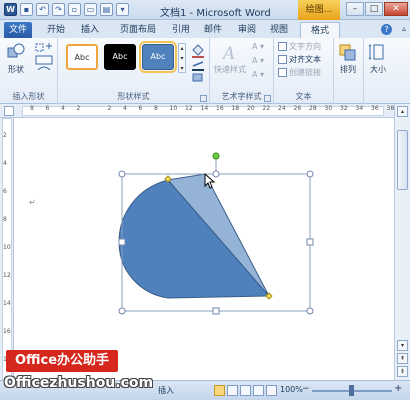  What do you see at coordinates (282, 59) in the screenshot?
I see `align-text-icon` at bounding box center [282, 59].